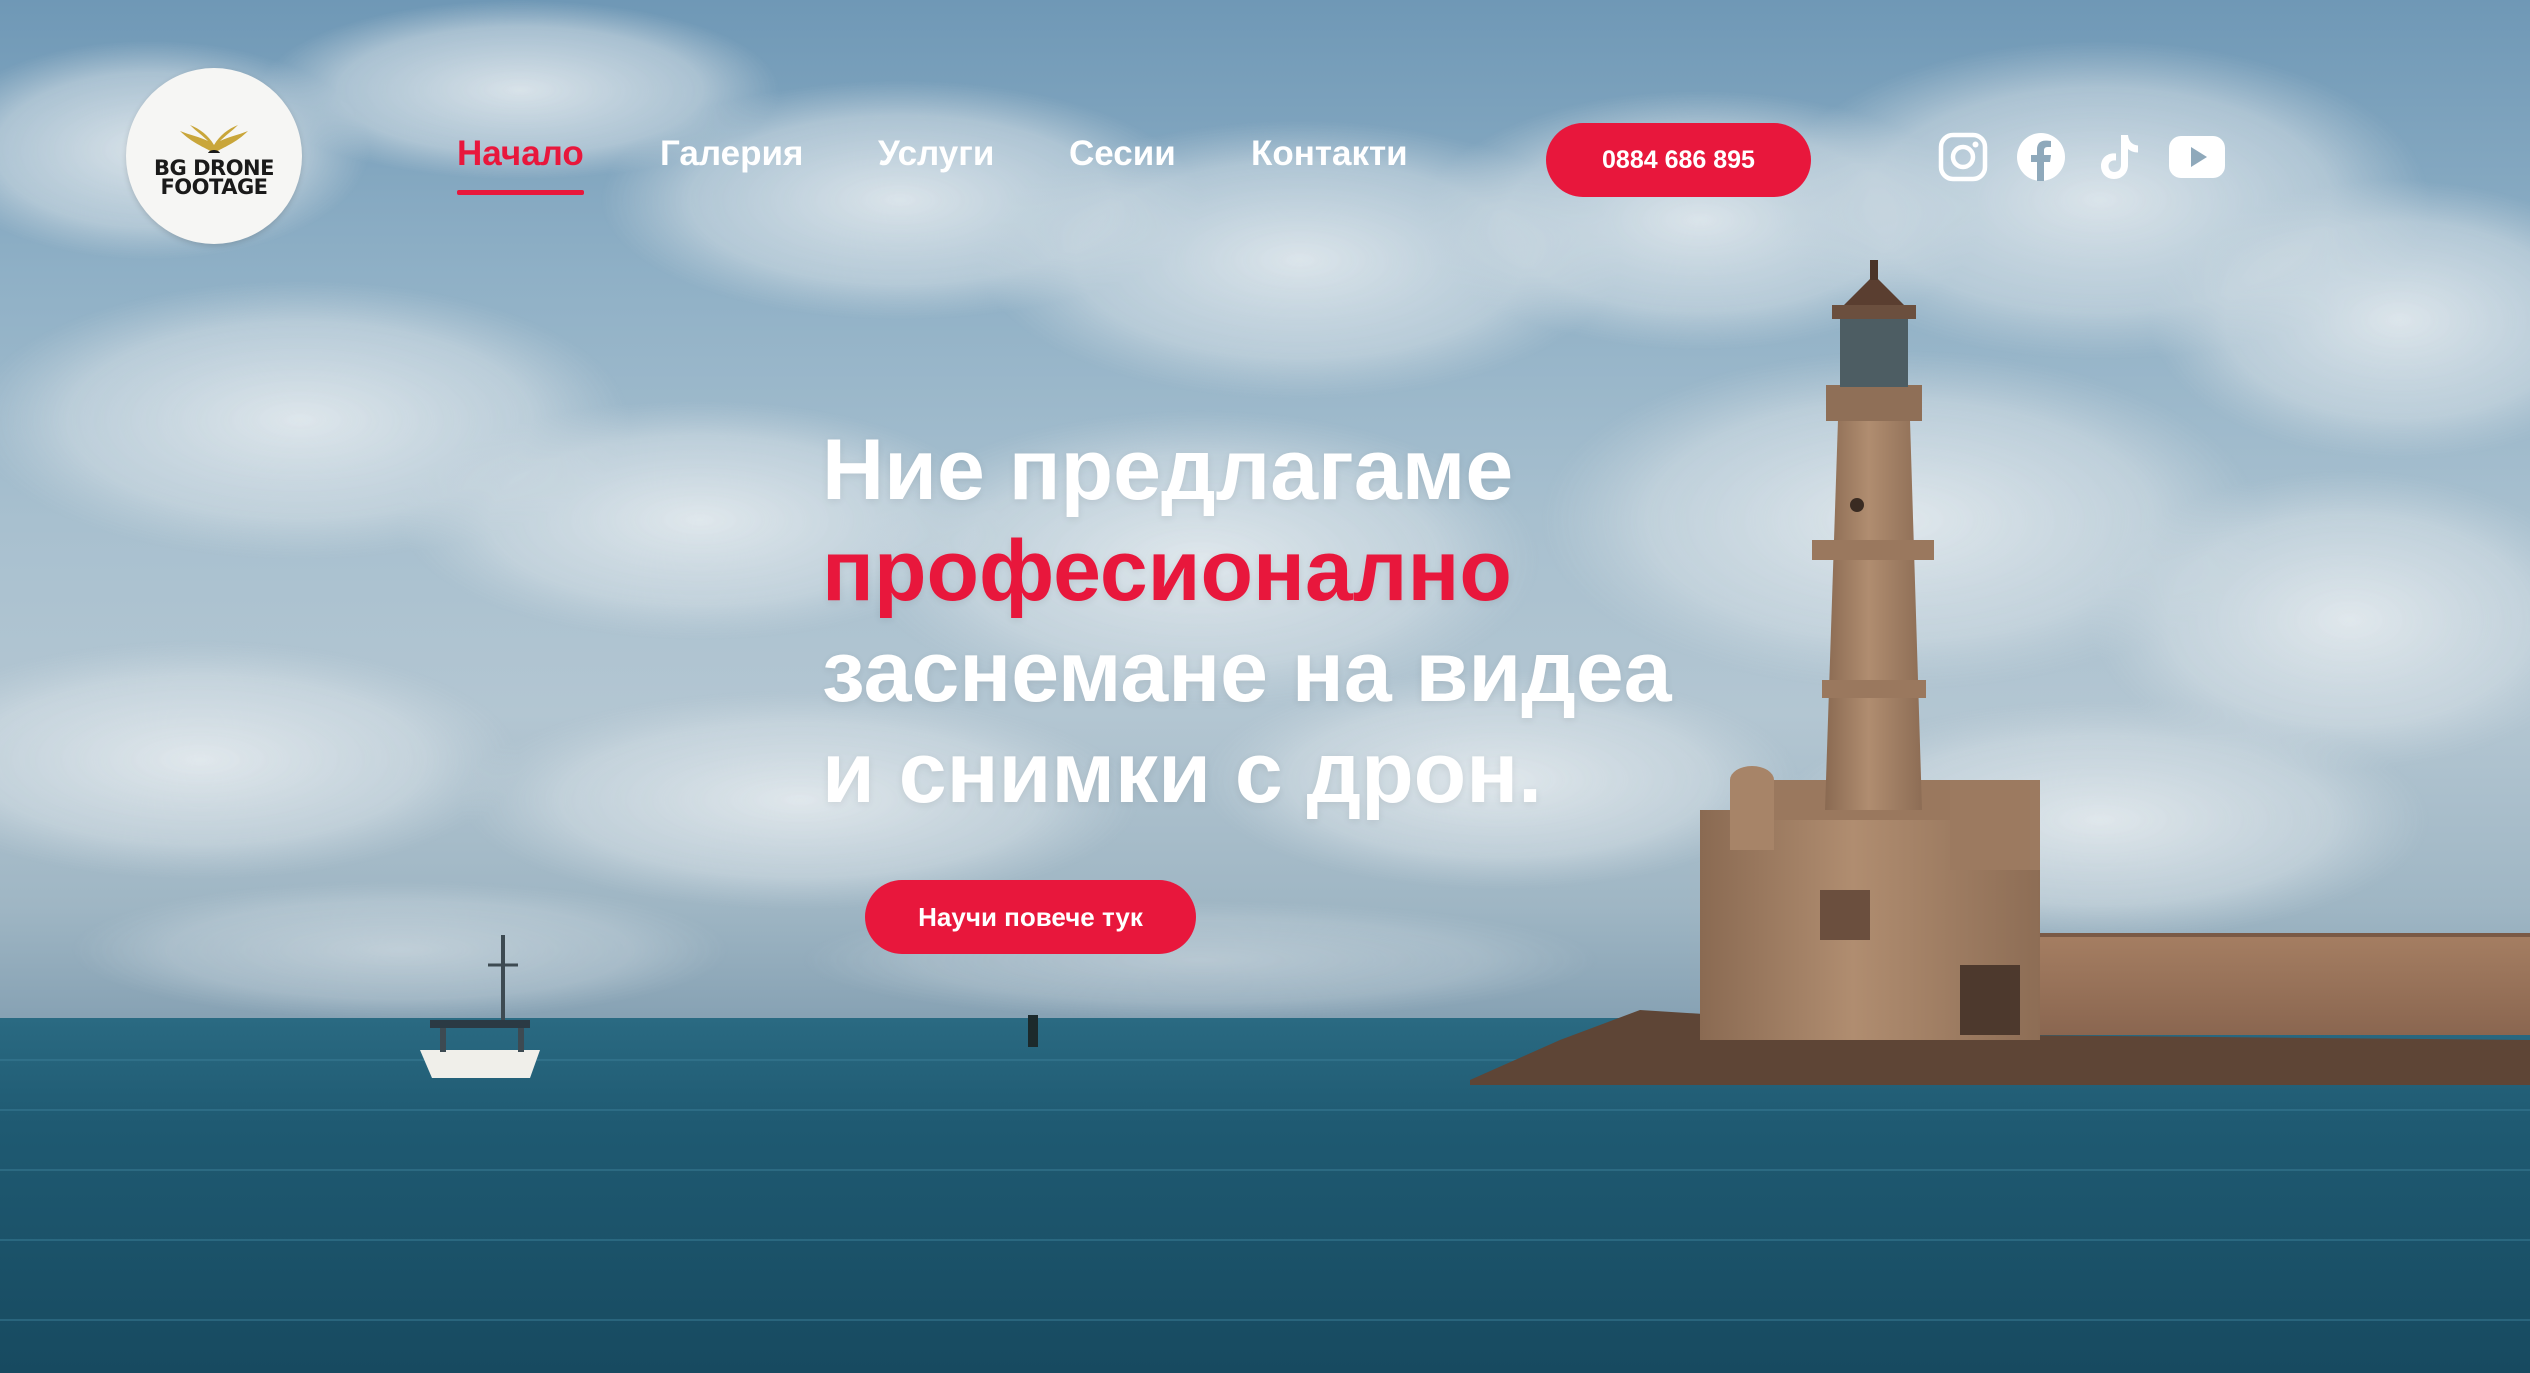 The image size is (2530, 1373). I want to click on nav-item-sessions: Сесии, so click(1122, 154).